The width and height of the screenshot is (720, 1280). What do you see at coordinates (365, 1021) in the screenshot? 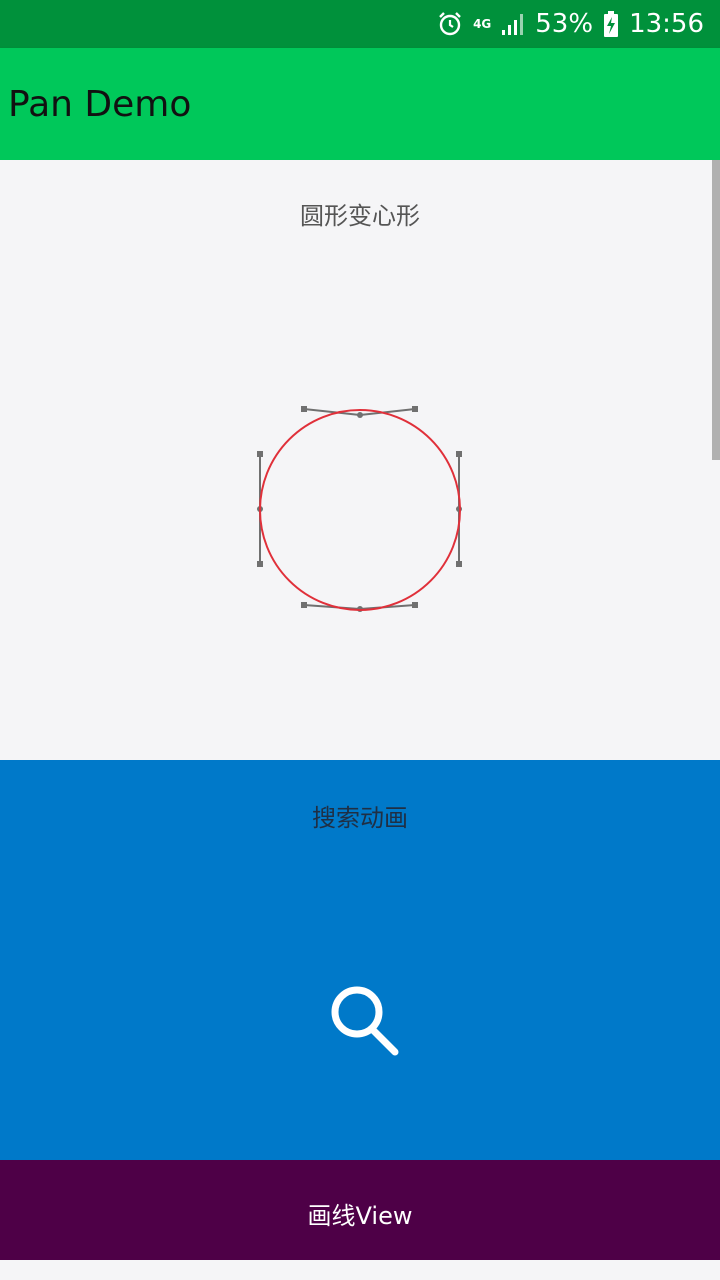
I see `search-icon` at bounding box center [365, 1021].